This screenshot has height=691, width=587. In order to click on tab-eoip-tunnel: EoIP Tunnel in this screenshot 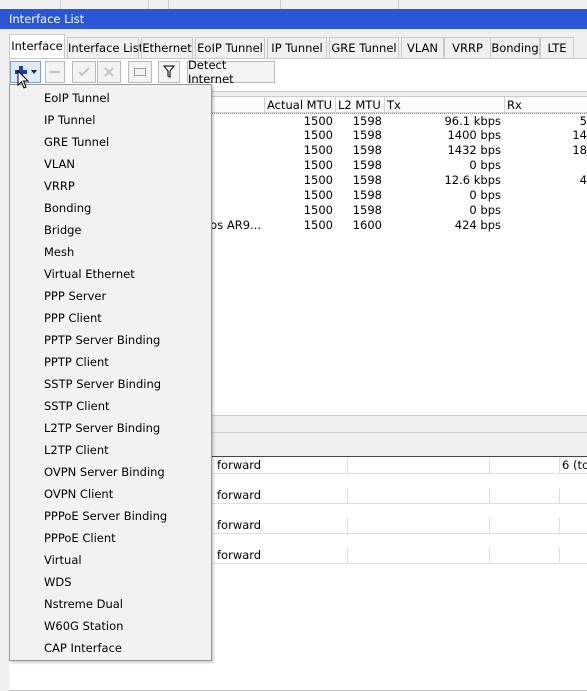, I will do `click(230, 47)`.